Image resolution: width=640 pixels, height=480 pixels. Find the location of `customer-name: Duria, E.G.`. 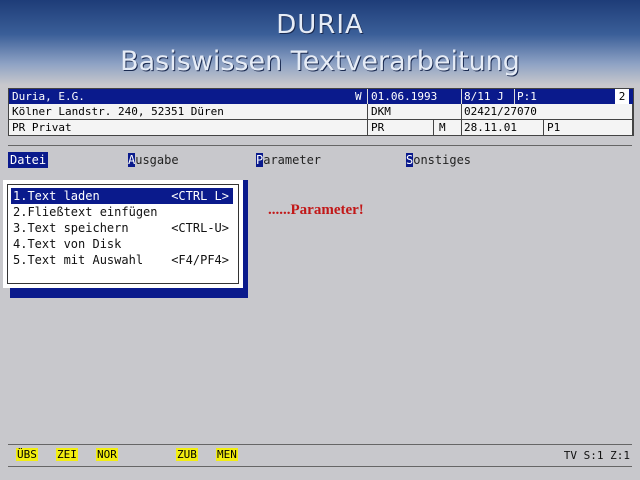

customer-name: Duria, E.G. is located at coordinates (48, 96).